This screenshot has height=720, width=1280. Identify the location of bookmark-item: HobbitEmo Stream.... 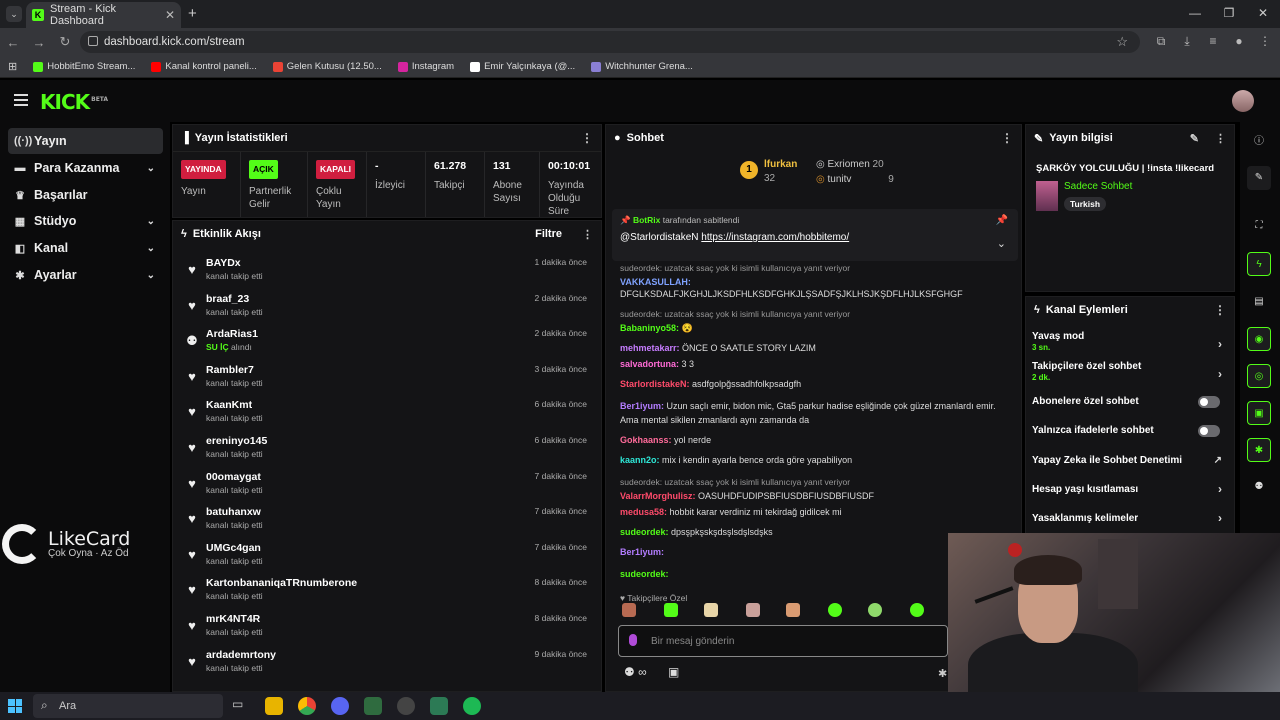
(84, 66).